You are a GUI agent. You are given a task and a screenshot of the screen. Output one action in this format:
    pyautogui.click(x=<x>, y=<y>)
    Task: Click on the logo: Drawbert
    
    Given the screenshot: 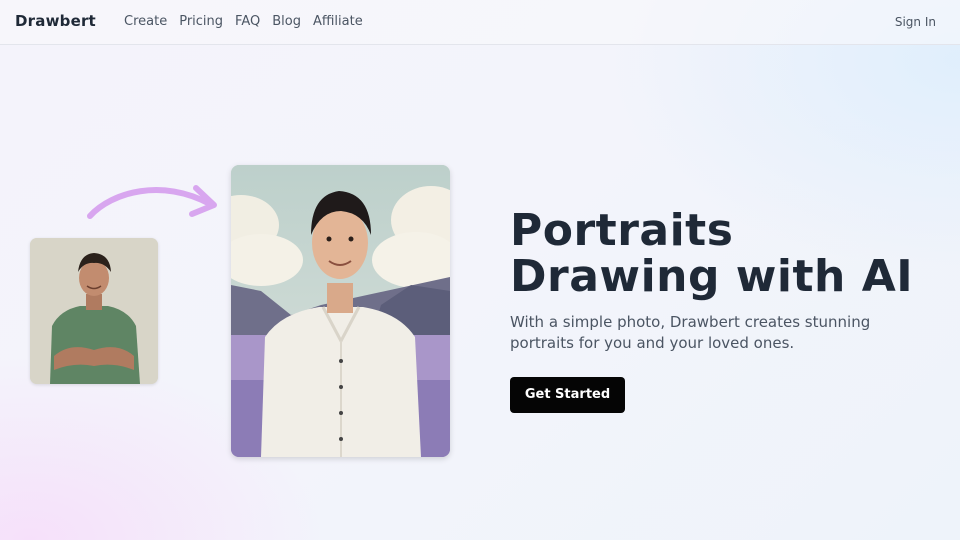 What is the action you would take?
    pyautogui.click(x=55, y=21)
    